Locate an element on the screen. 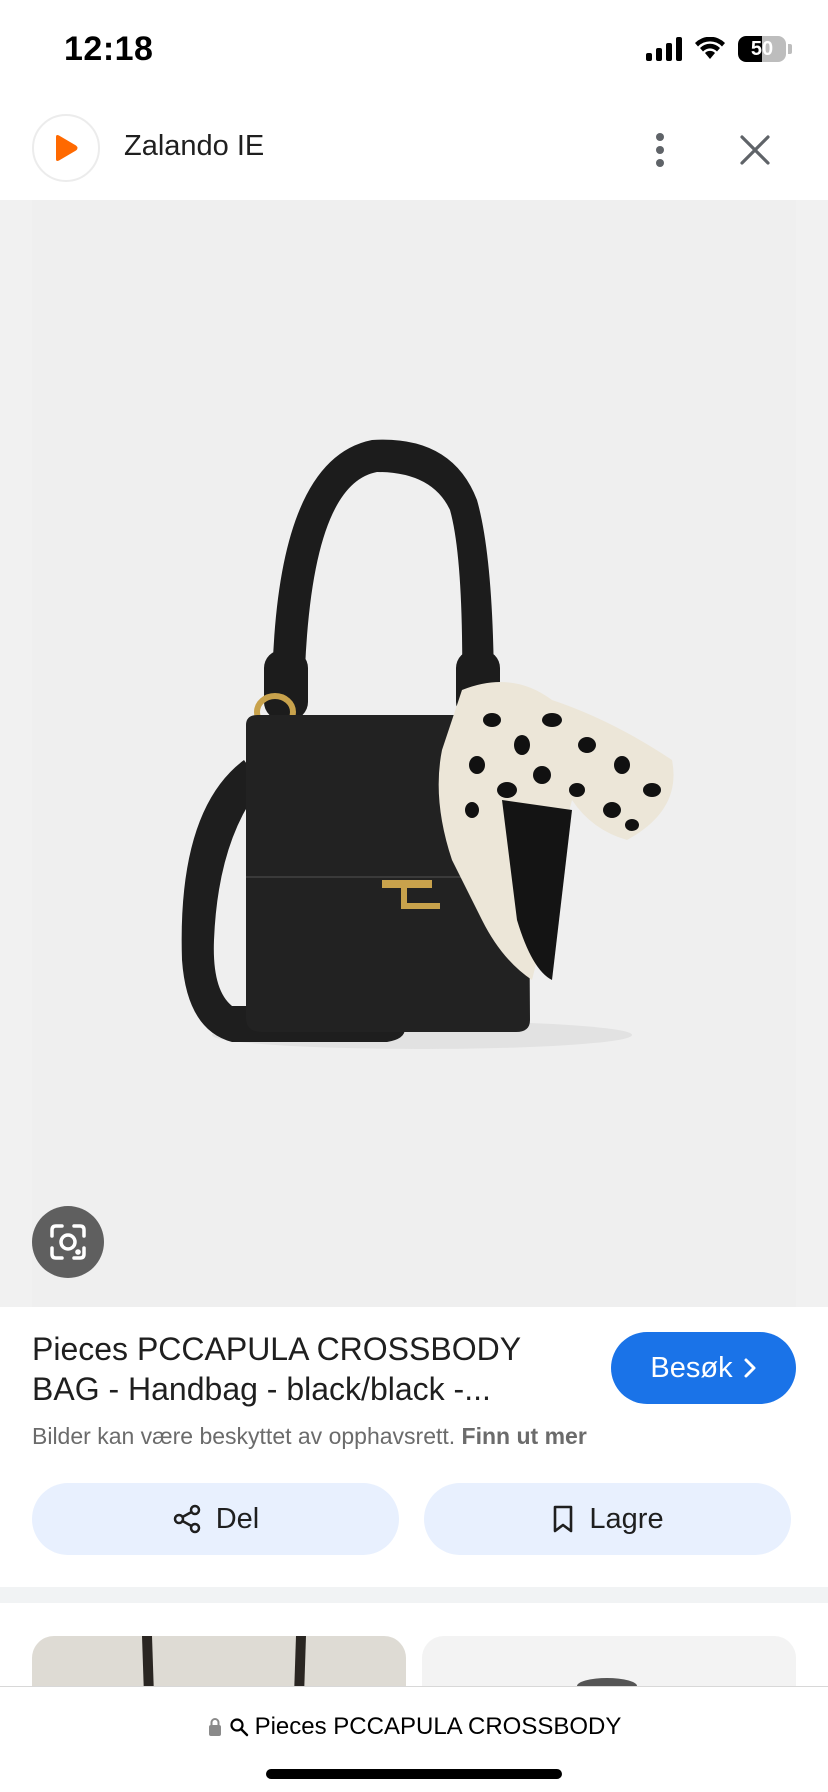  visit-button-label: Besøk is located at coordinates (691, 1367).